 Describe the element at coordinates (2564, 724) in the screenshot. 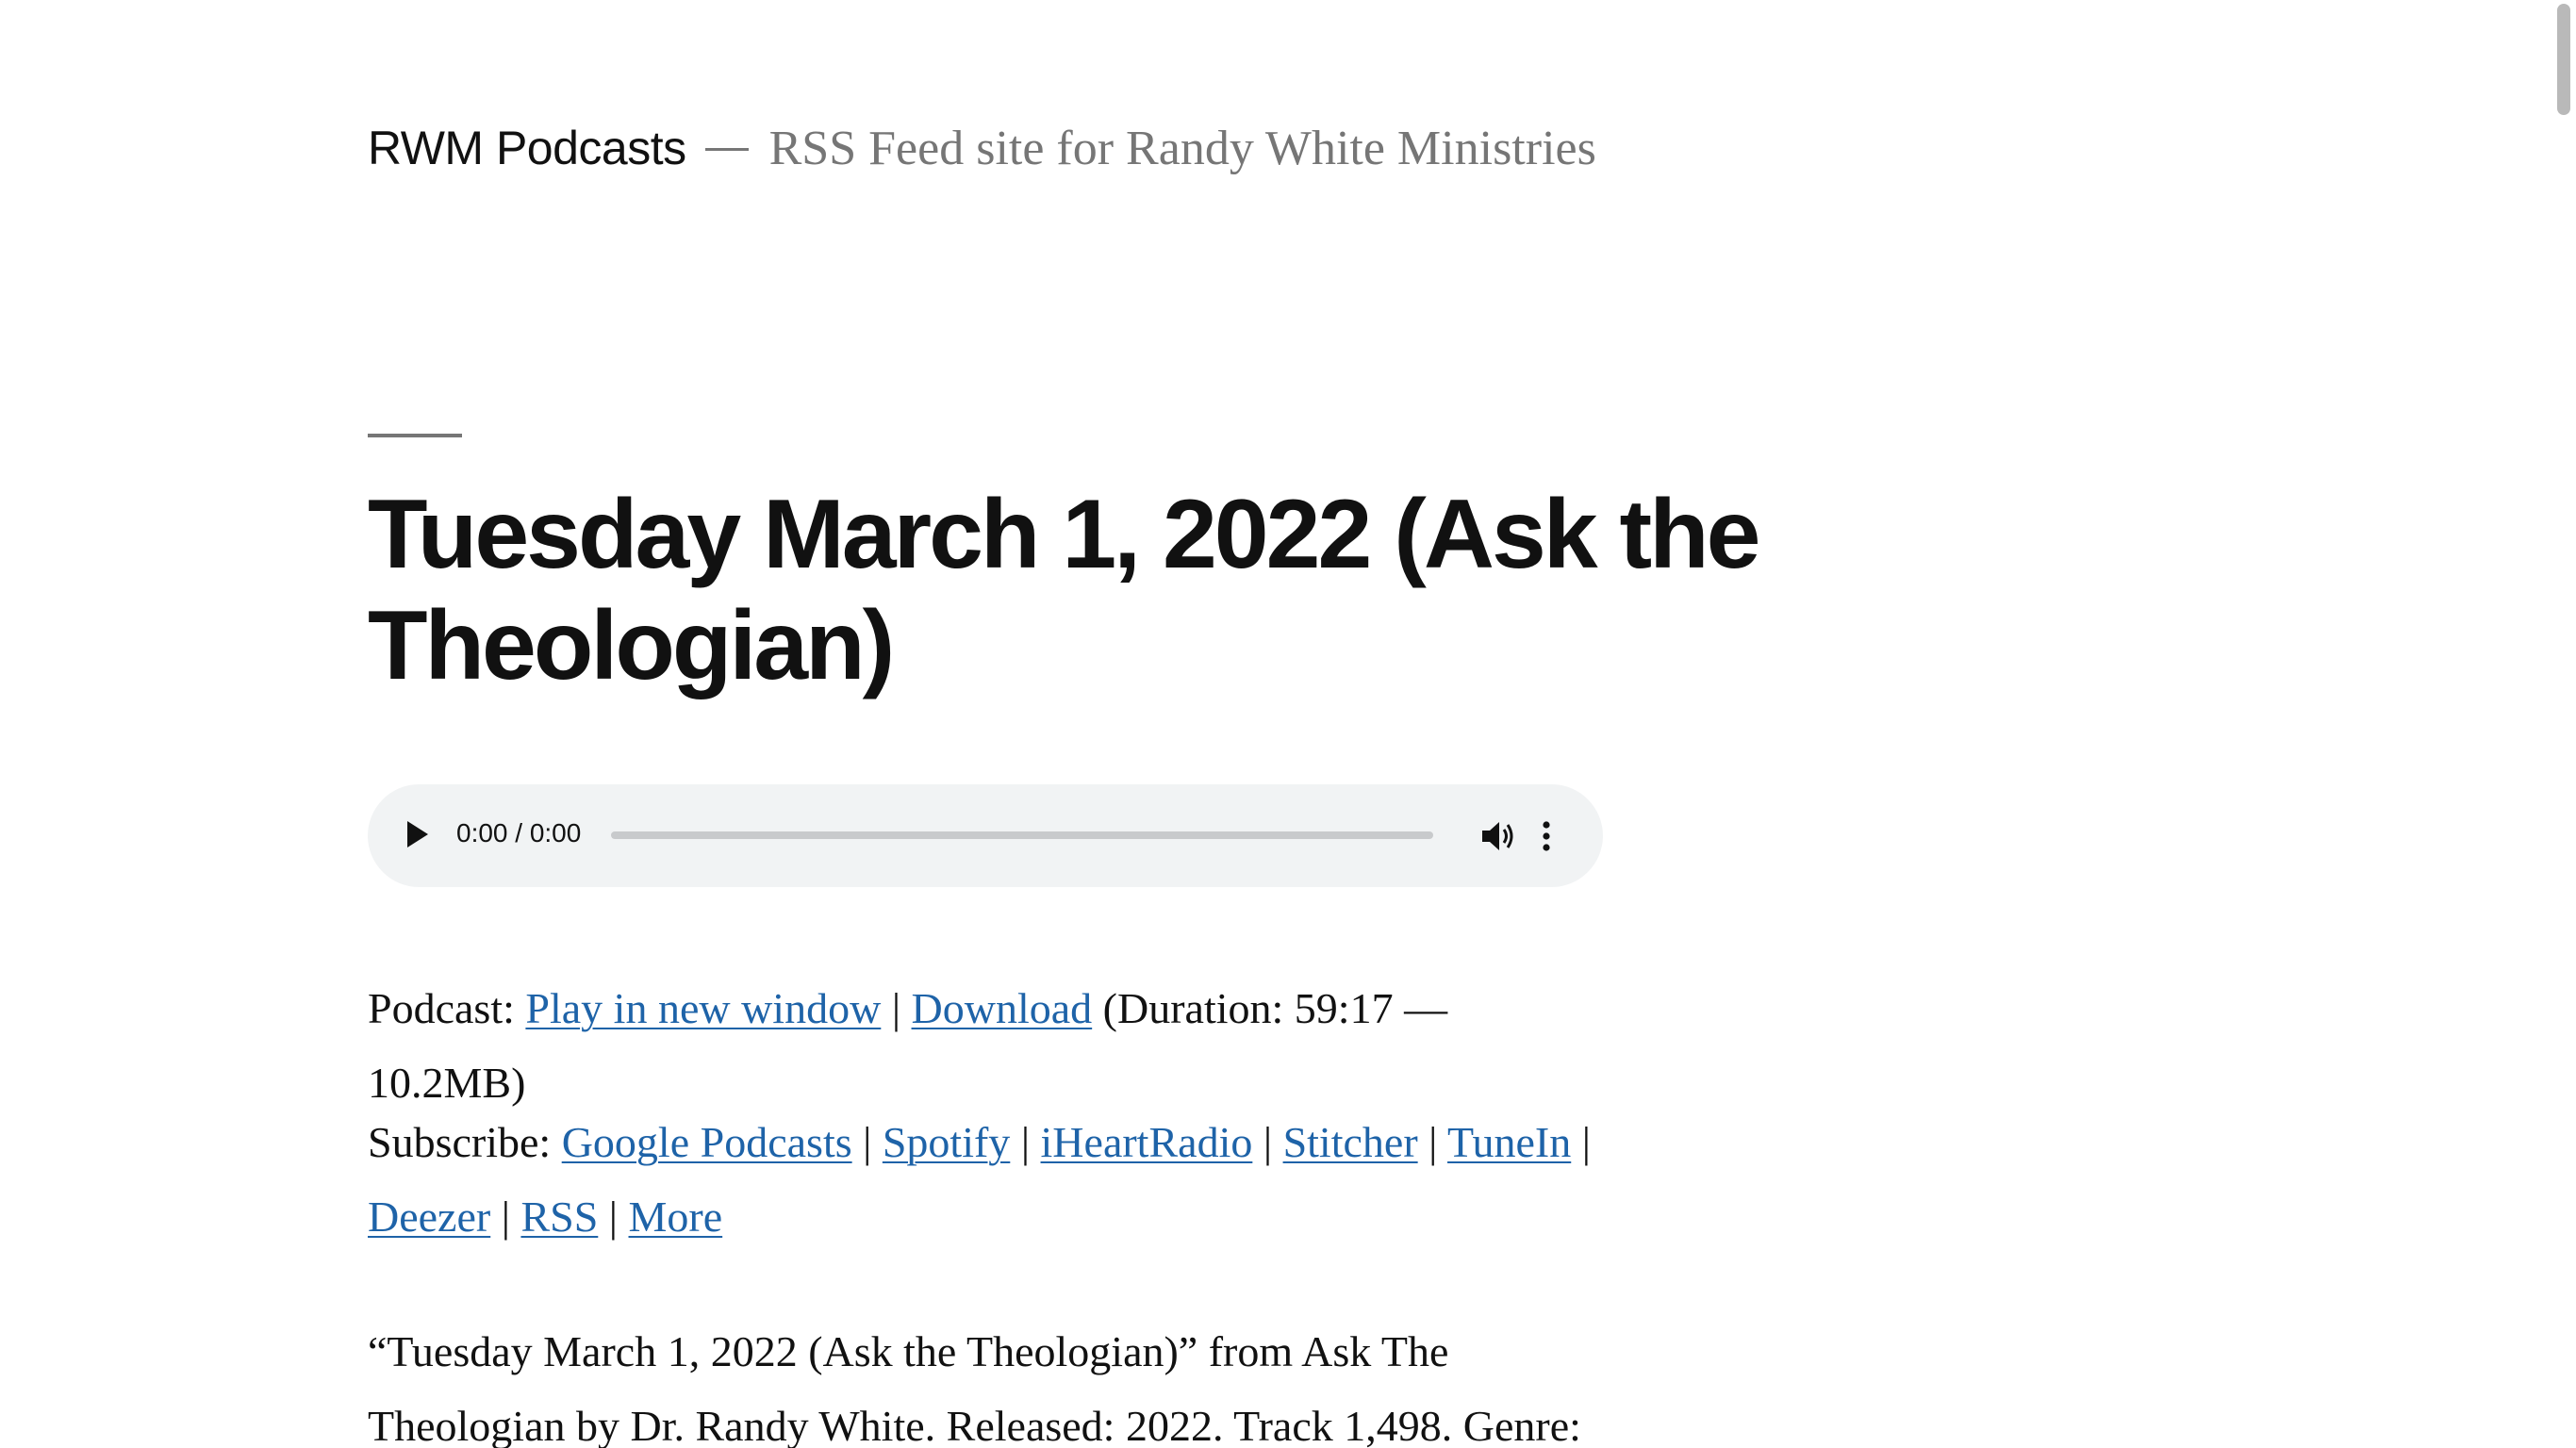

I see `vertical-scrollbar` at that location.